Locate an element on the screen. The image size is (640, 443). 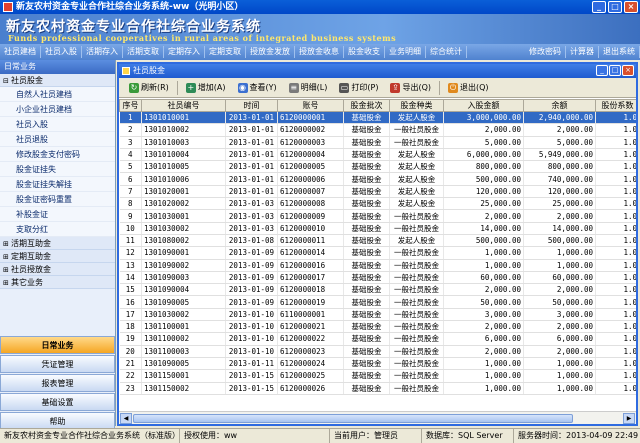
sidebar-group-term: ⊞ 定期互助金 is located at coordinates (57, 256).